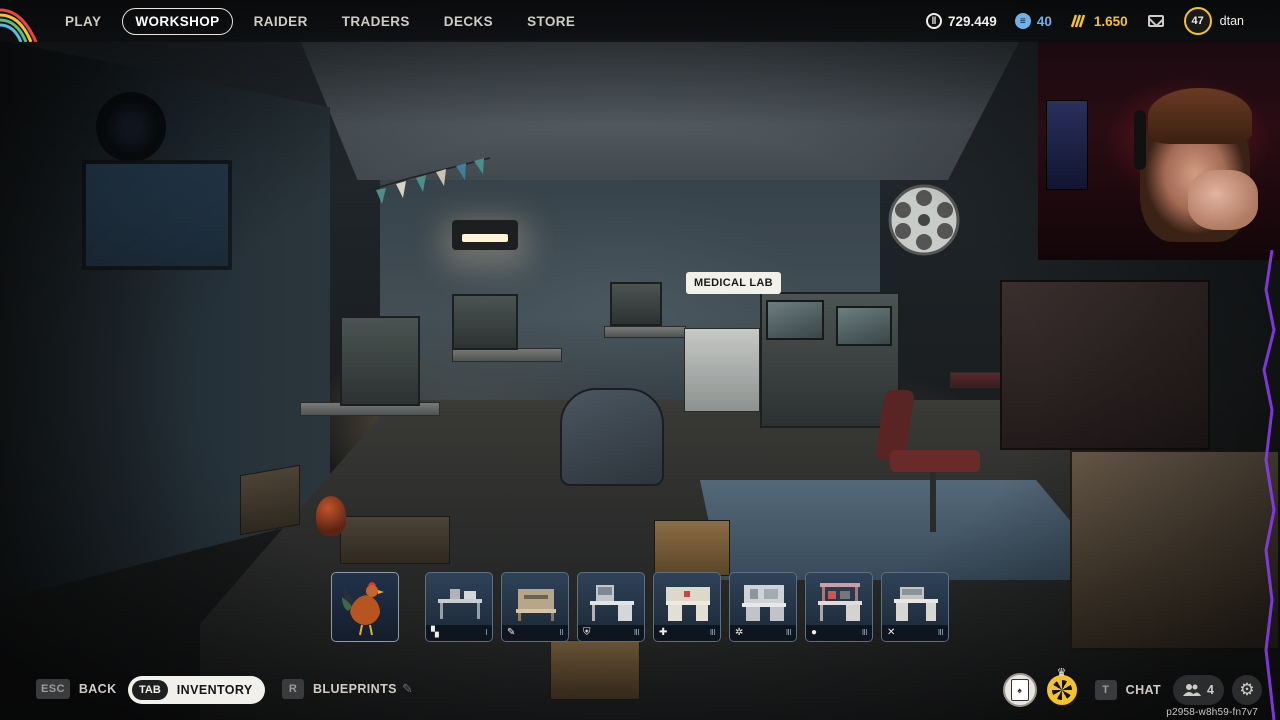  I want to click on token-icon: ≡, so click(1022, 21).